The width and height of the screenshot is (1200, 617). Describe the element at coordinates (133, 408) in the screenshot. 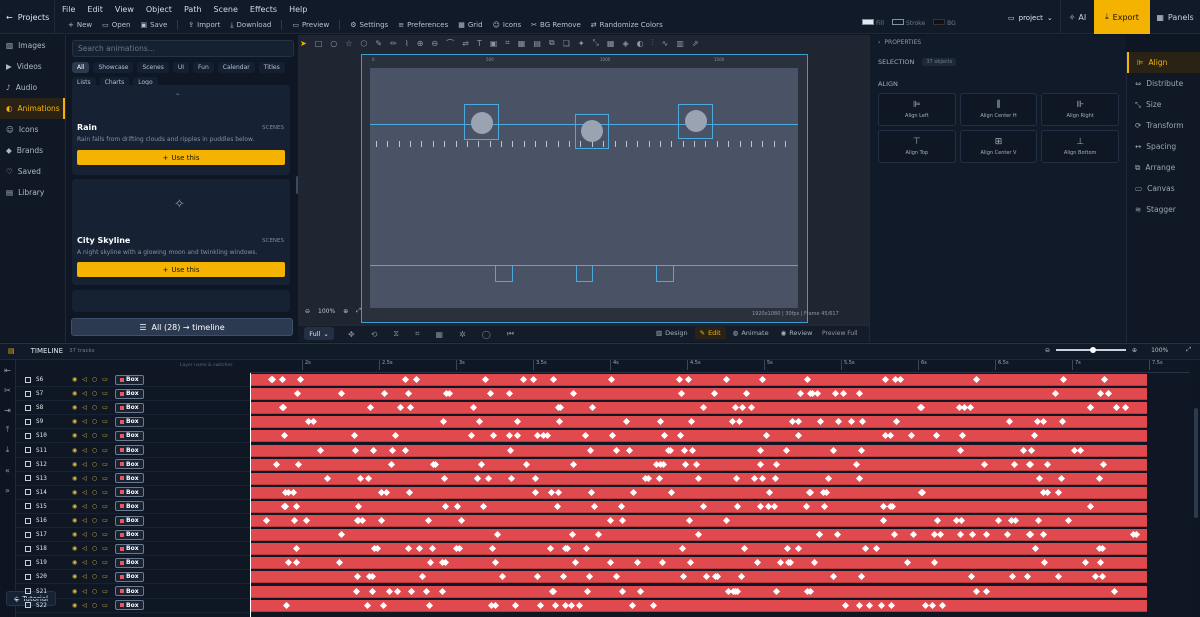

I see `layer-row: S8 ◉ ◁ ○ ▭ Box` at that location.